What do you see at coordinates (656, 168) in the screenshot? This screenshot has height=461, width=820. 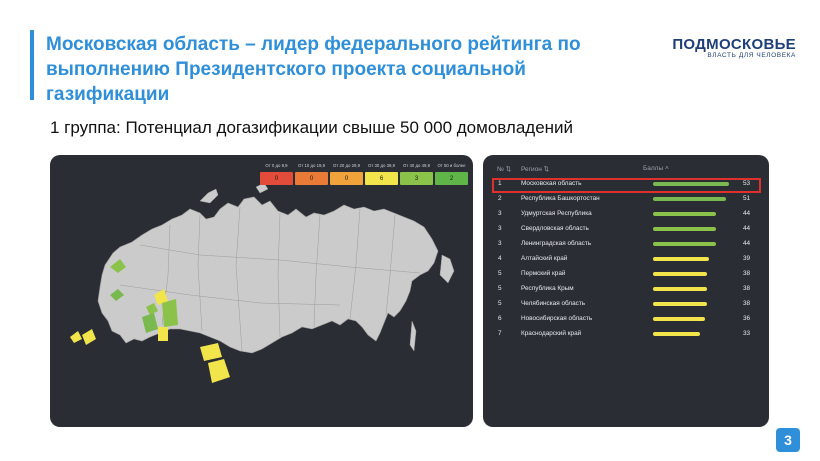 I see `column-header-score: Баллы ˄` at bounding box center [656, 168].